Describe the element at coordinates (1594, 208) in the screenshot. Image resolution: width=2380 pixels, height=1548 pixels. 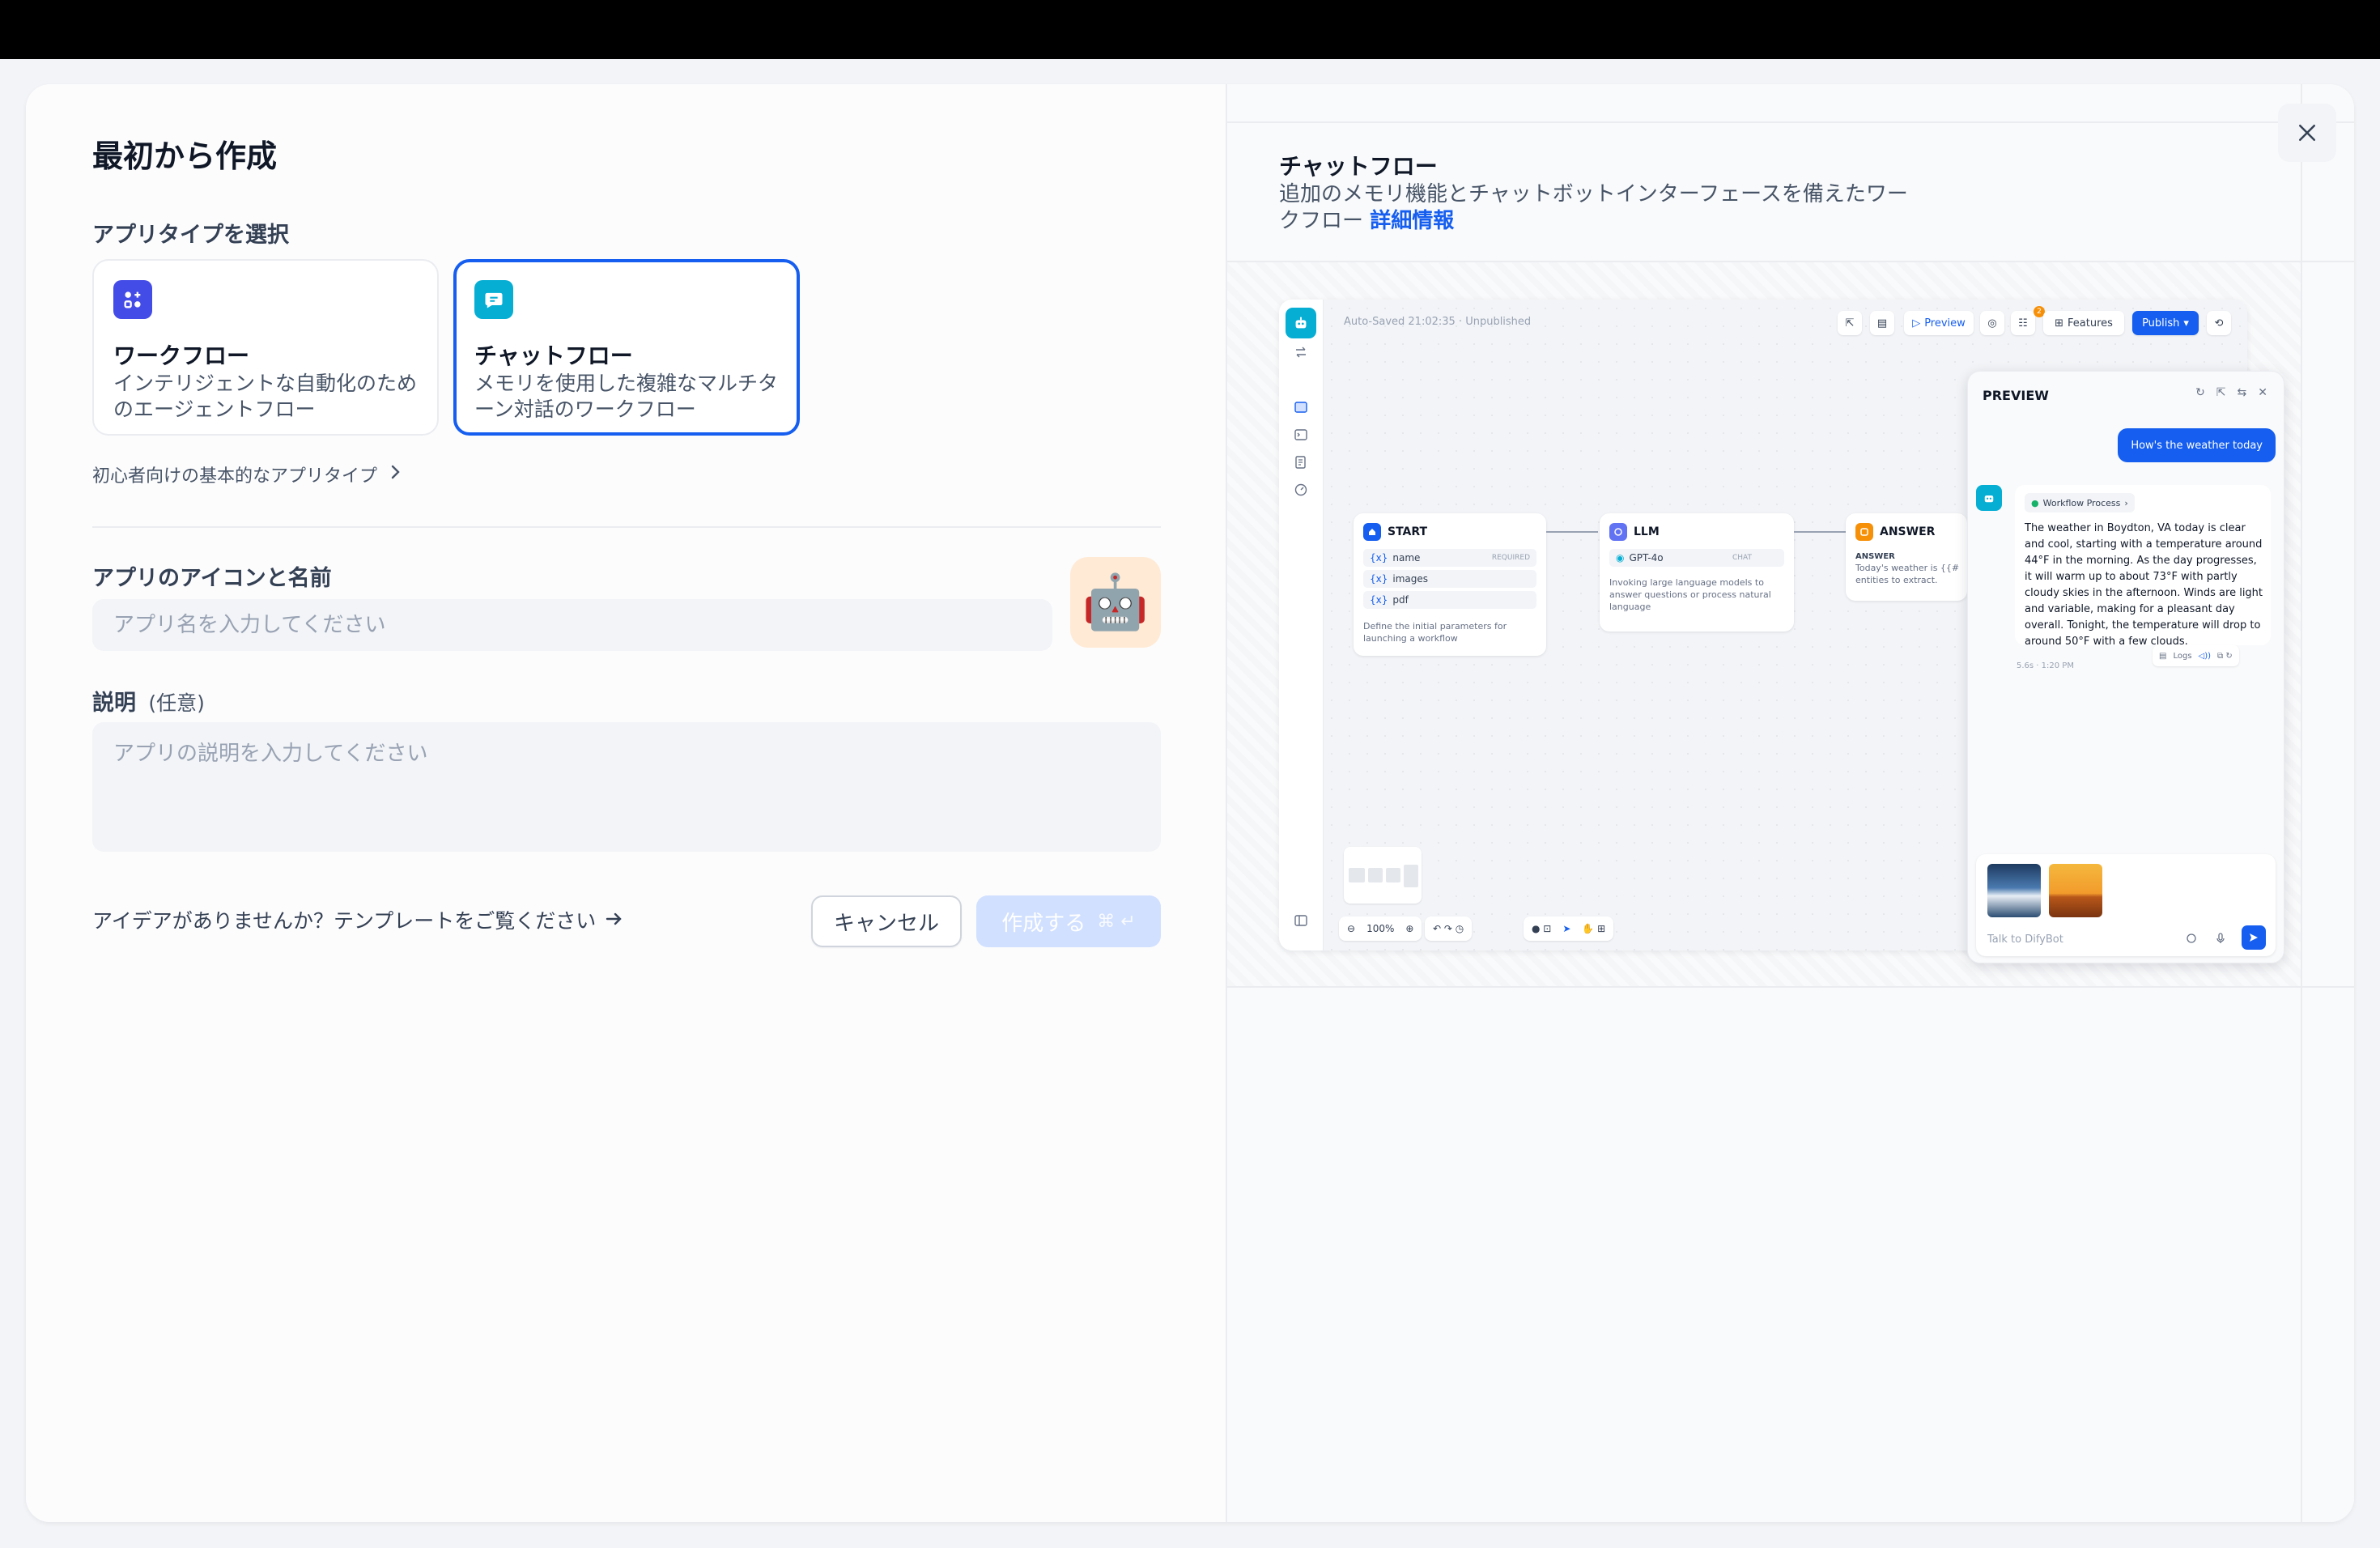
I see `preview-description: 追加のメモリ機能とチャットボットインターフェースを備えたワークフロー 詳細情報` at that location.